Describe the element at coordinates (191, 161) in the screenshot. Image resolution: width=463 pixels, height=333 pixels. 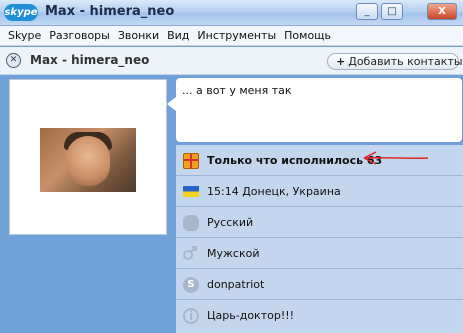
I see `gift-icon` at that location.